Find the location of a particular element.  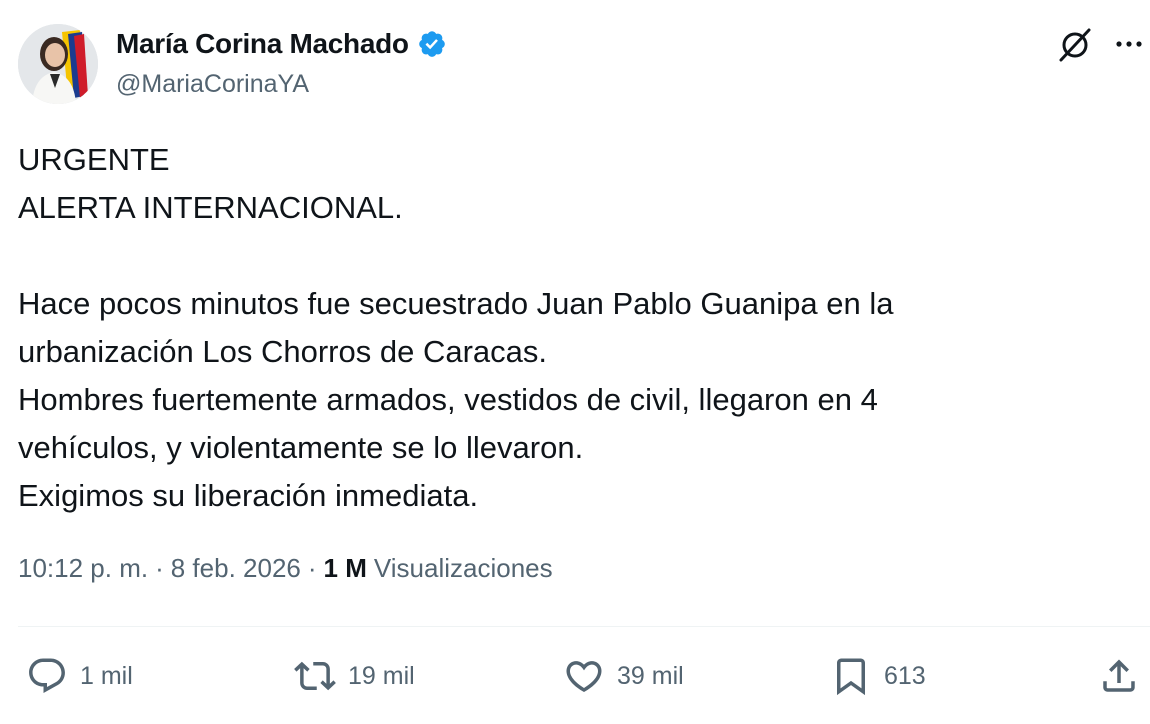

grok-icon is located at coordinates (1076, 44).